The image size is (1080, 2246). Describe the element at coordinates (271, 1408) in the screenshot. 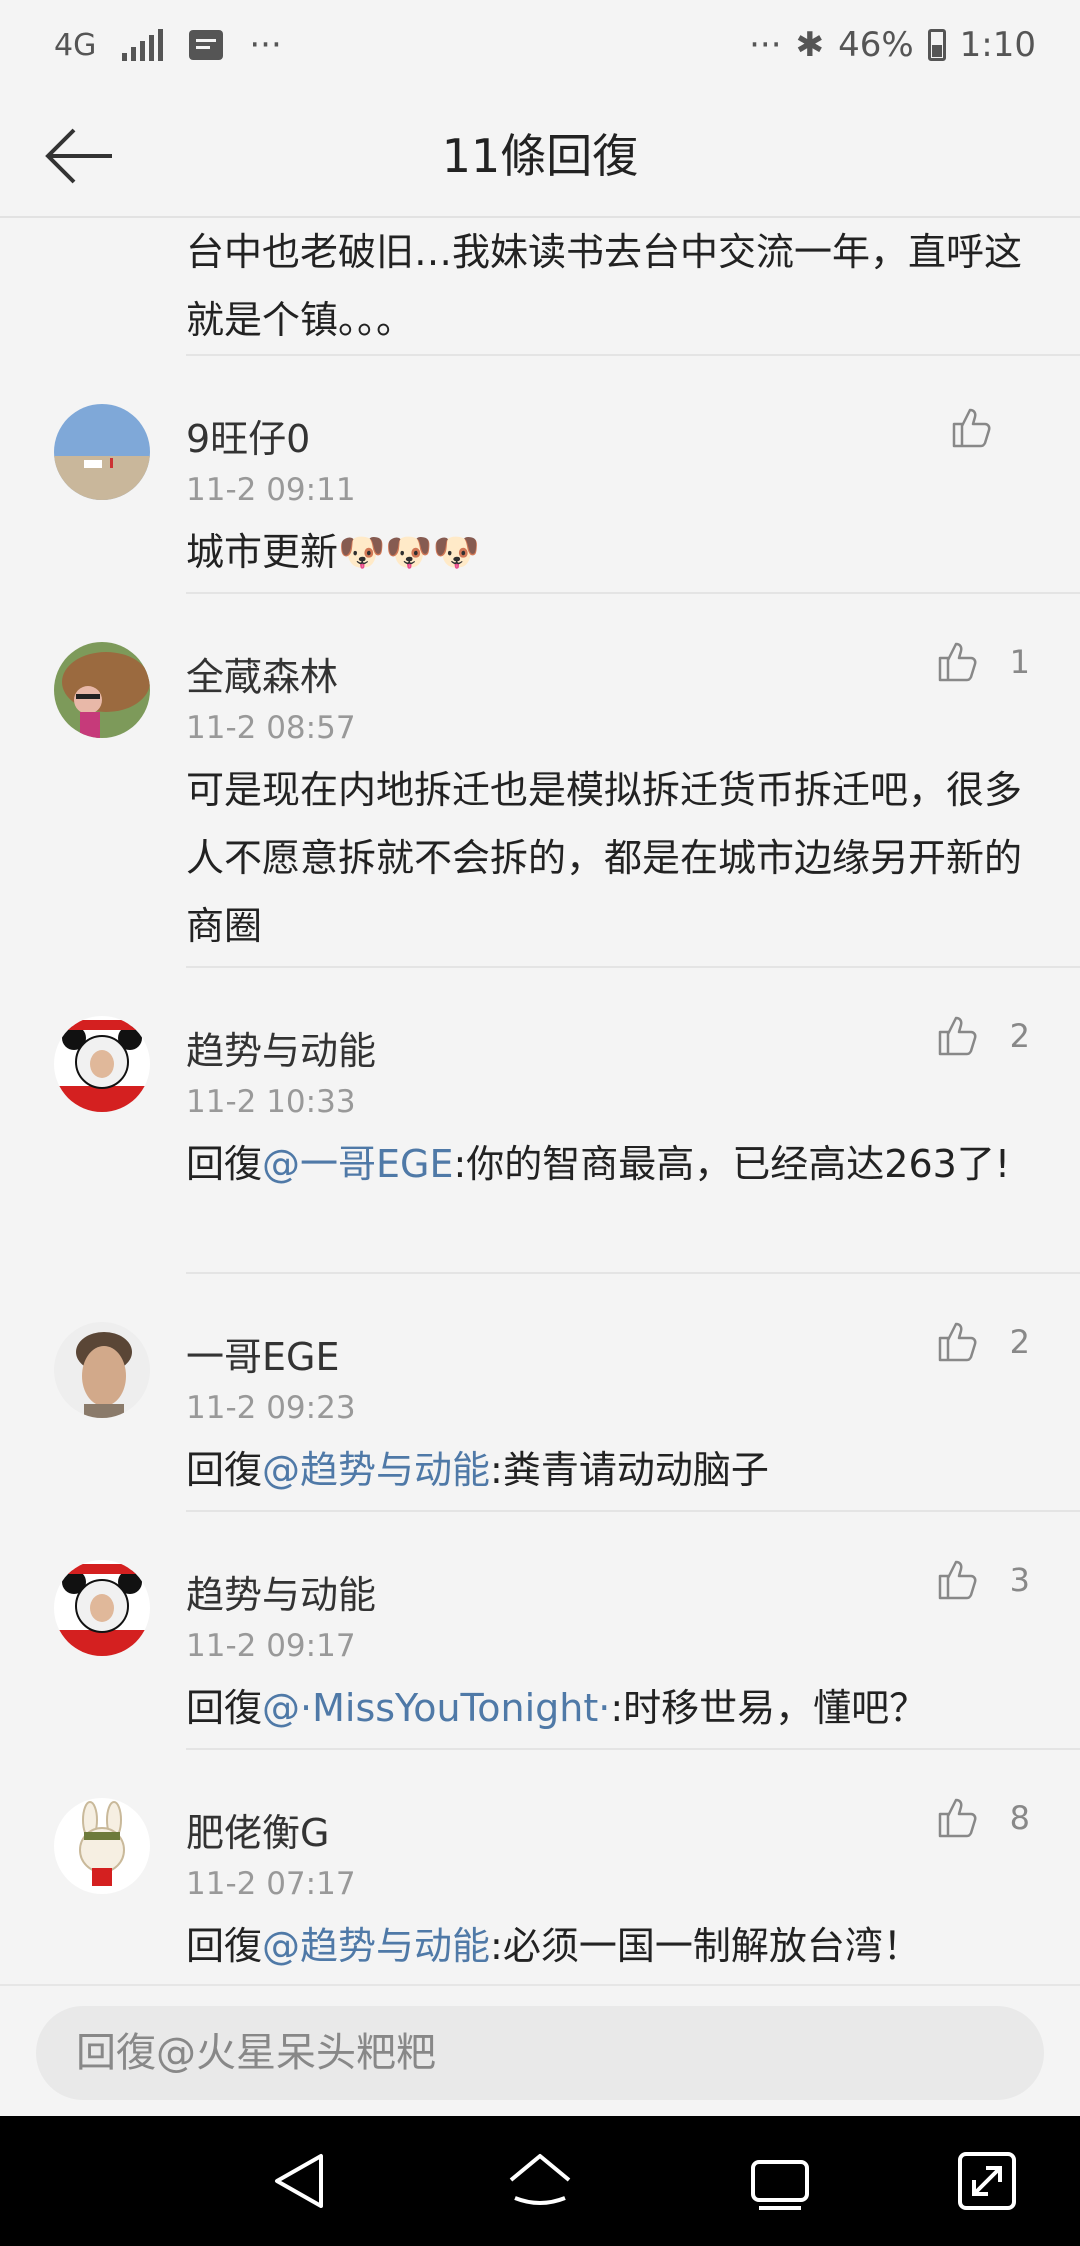

I see `comment-time: 11-2 09:23` at that location.